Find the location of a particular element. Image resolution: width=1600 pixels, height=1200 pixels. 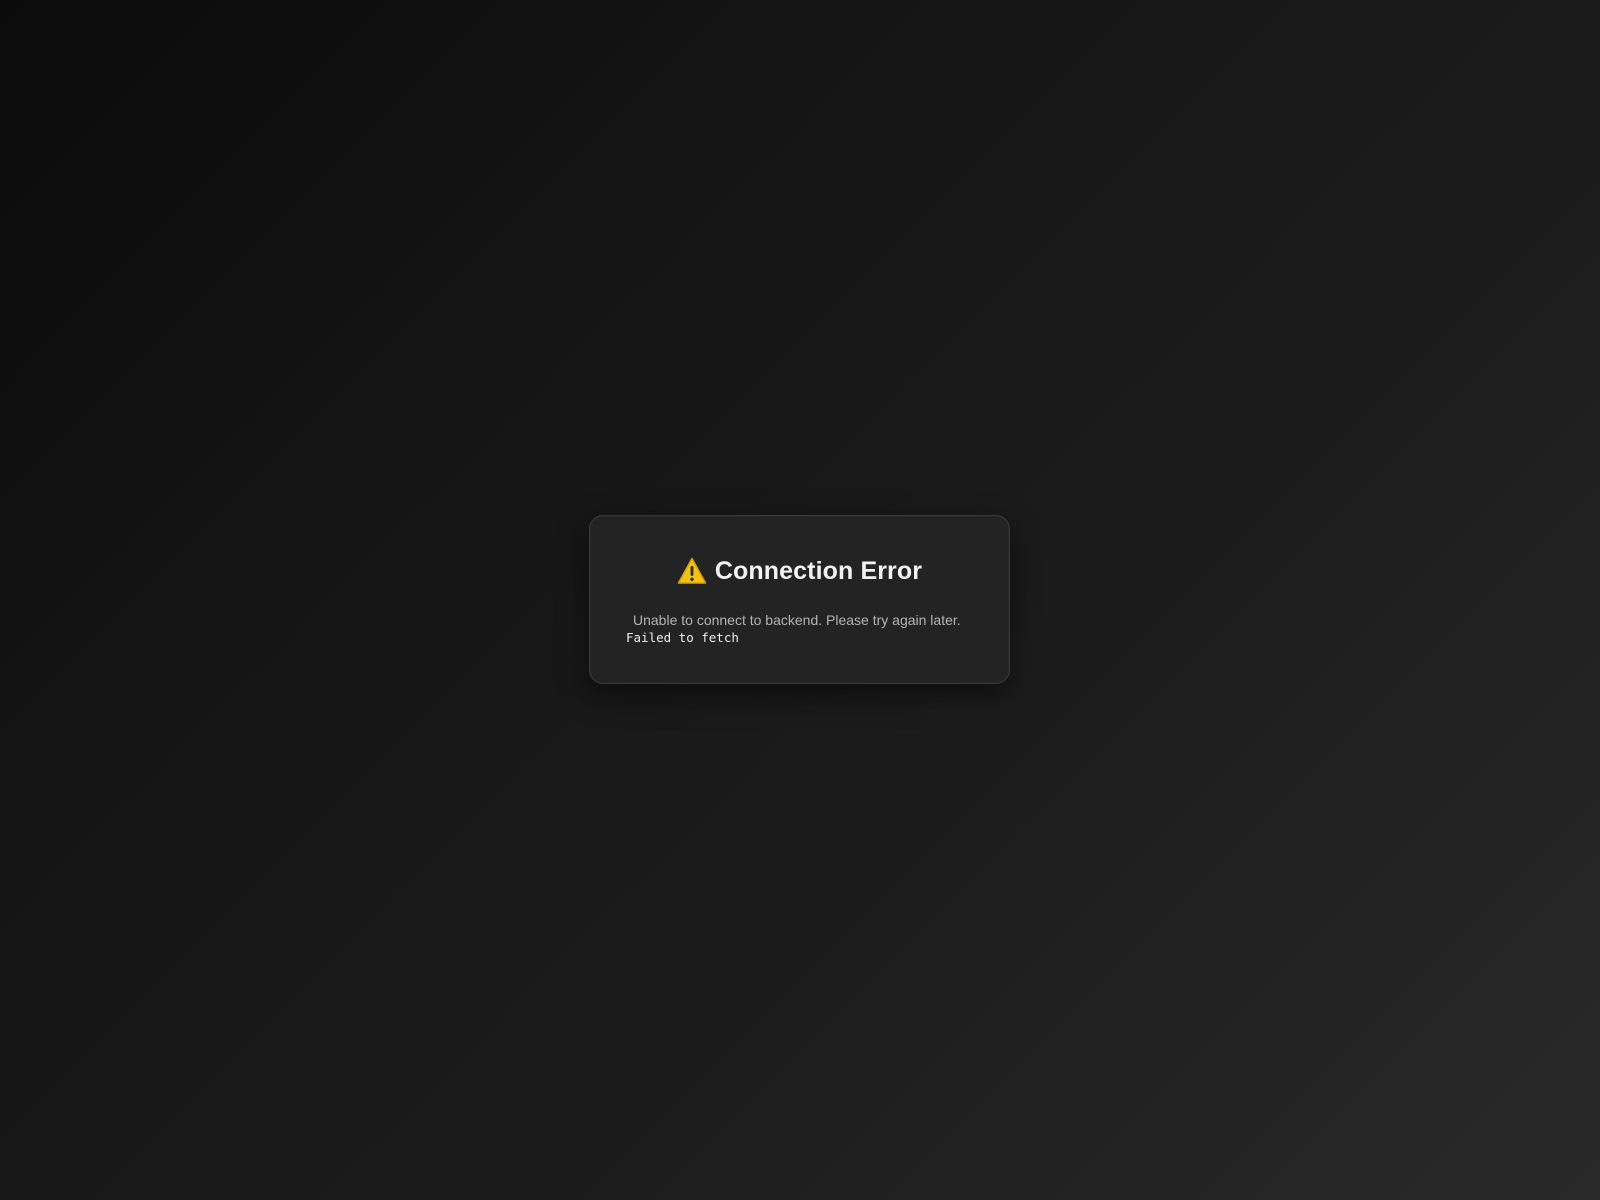

error-heading: Connection Error is located at coordinates (799, 571).